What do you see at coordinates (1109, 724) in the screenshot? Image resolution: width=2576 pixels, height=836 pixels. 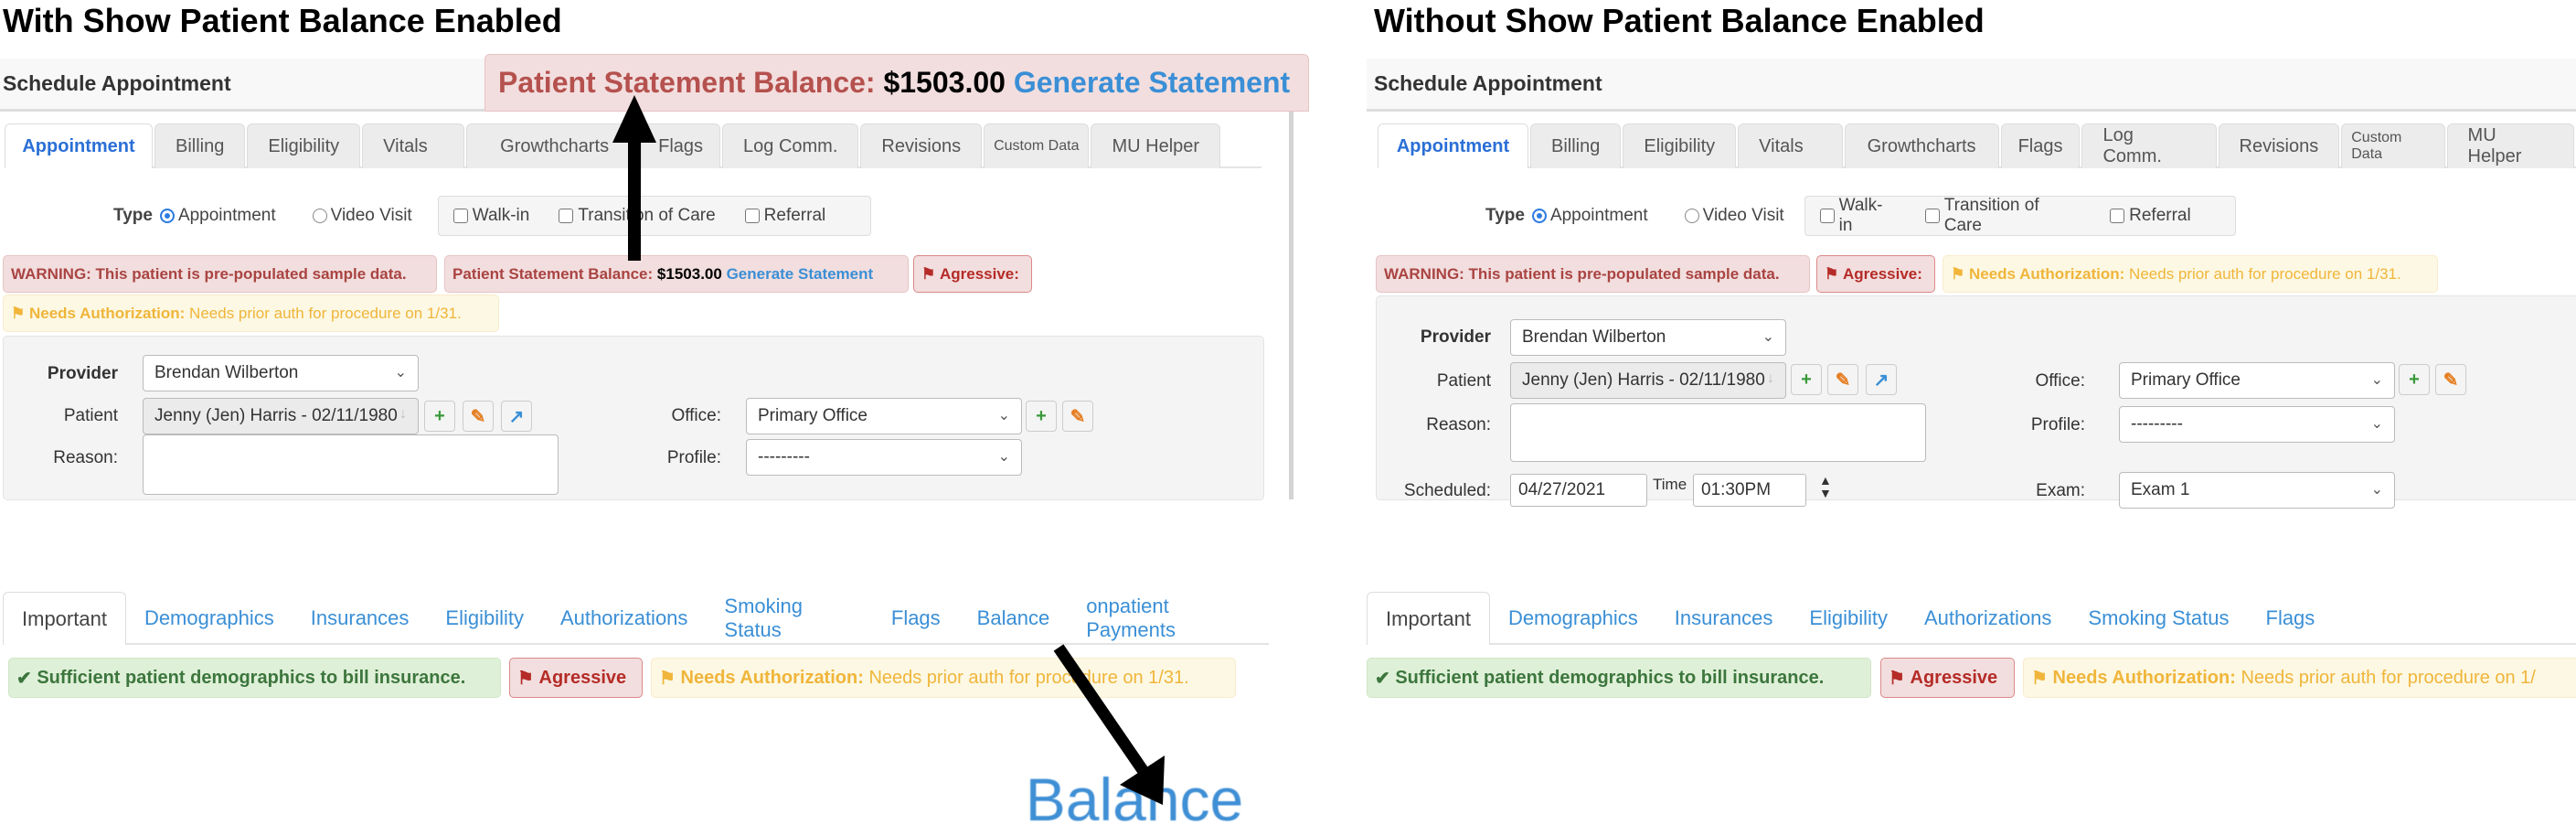 I see `arrow-down-to-balance-inset` at bounding box center [1109, 724].